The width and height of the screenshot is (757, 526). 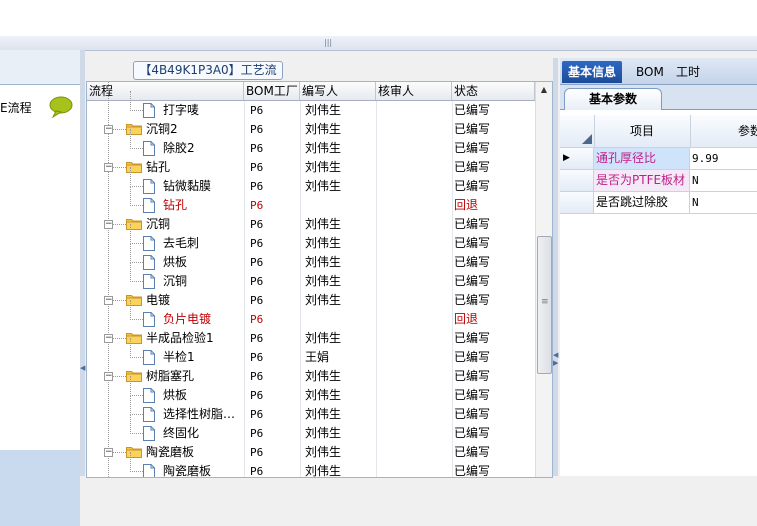 I want to click on table-row: − 电镀 P6 刘伟生 已编写, so click(x=311, y=300).